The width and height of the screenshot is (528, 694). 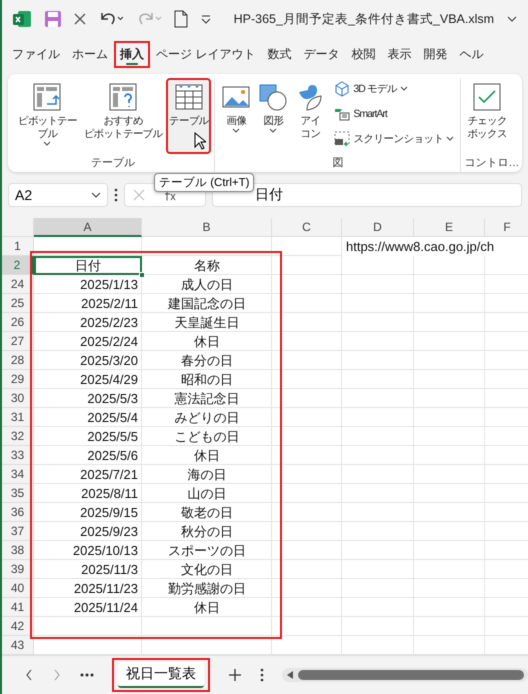 I want to click on row-header: 32, so click(x=18, y=436).